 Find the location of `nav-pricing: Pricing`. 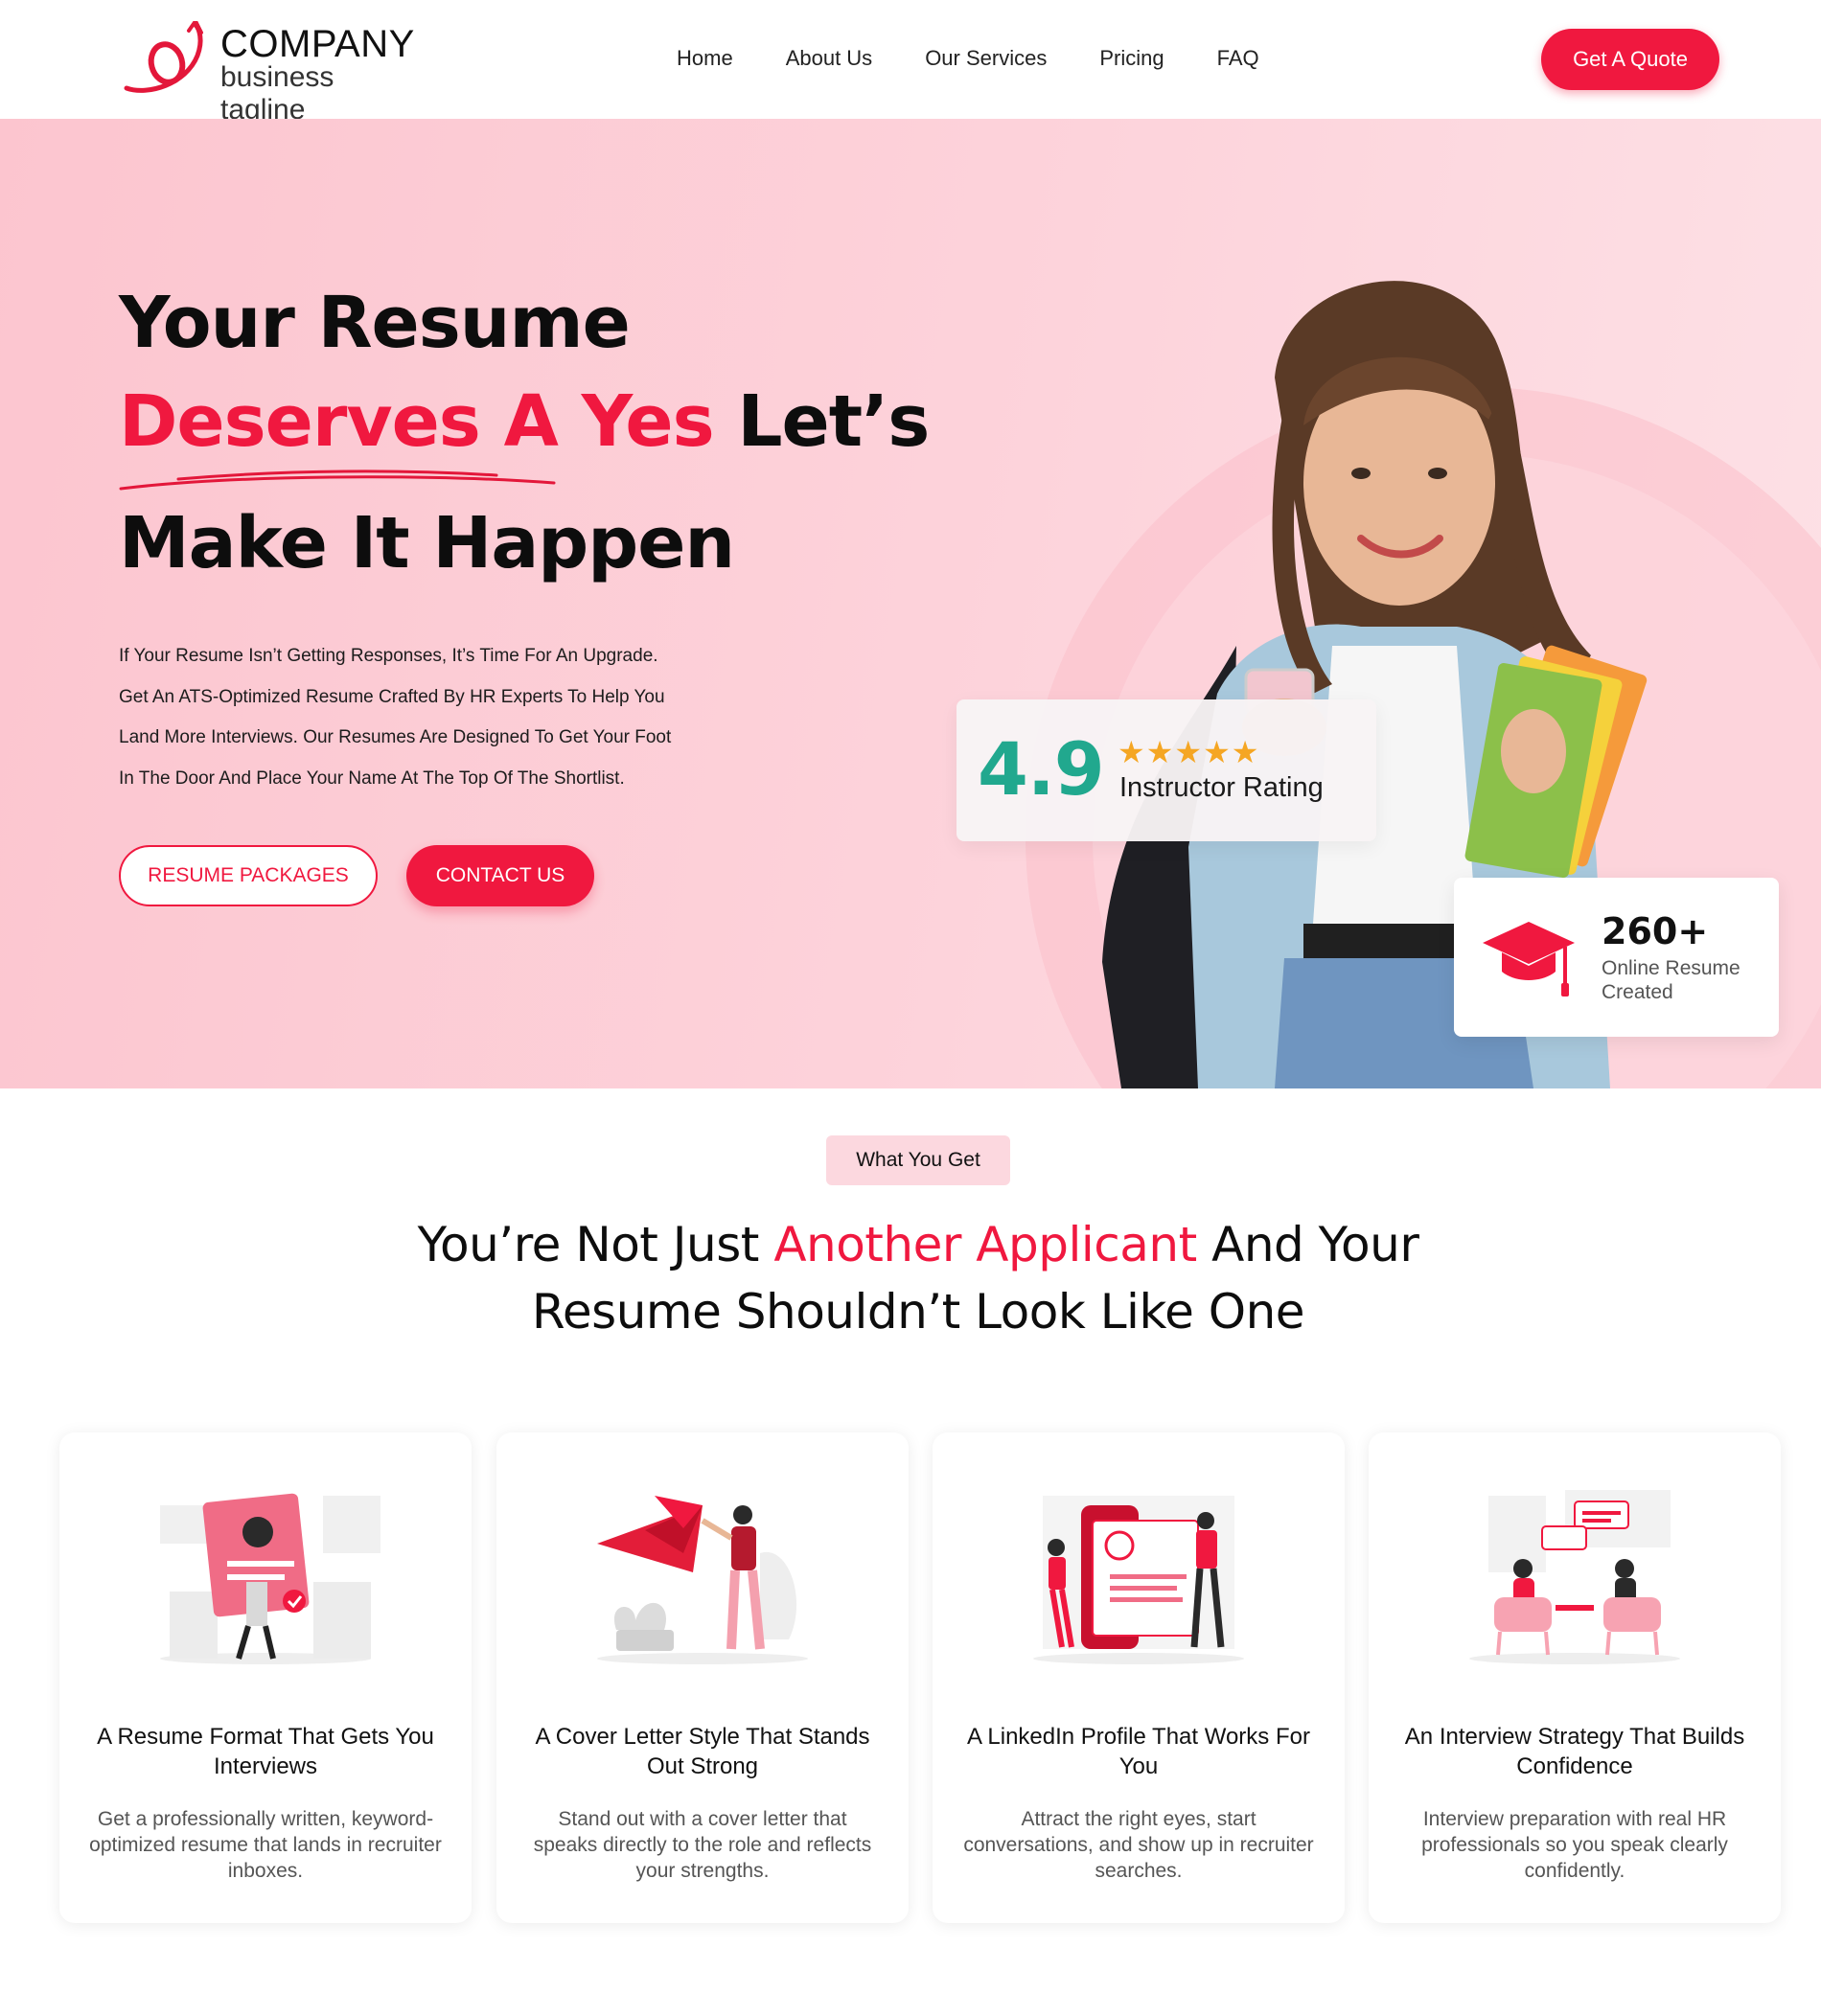

nav-pricing: Pricing is located at coordinates (1131, 58).